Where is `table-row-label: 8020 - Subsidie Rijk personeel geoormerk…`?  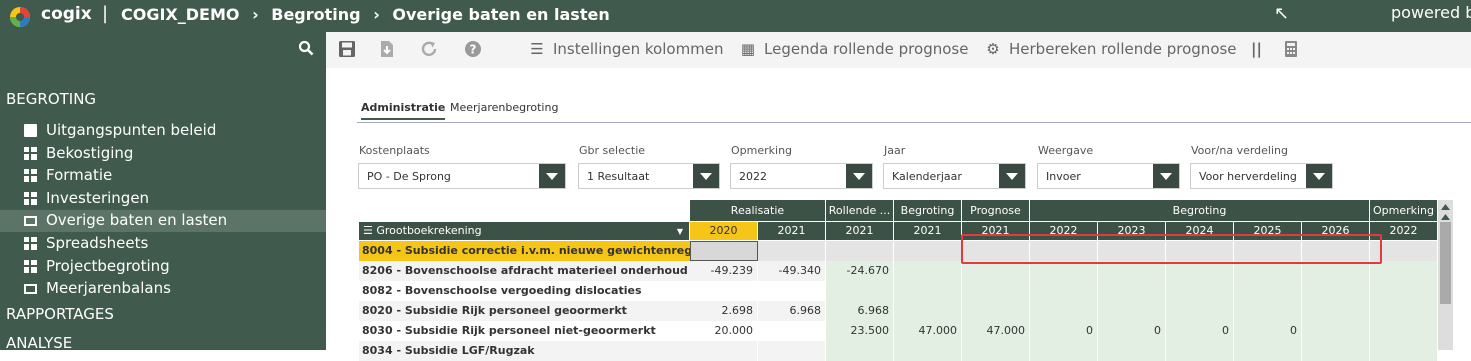 table-row-label: 8020 - Subsidie Rijk personeel geoormerk… is located at coordinates (524, 311).